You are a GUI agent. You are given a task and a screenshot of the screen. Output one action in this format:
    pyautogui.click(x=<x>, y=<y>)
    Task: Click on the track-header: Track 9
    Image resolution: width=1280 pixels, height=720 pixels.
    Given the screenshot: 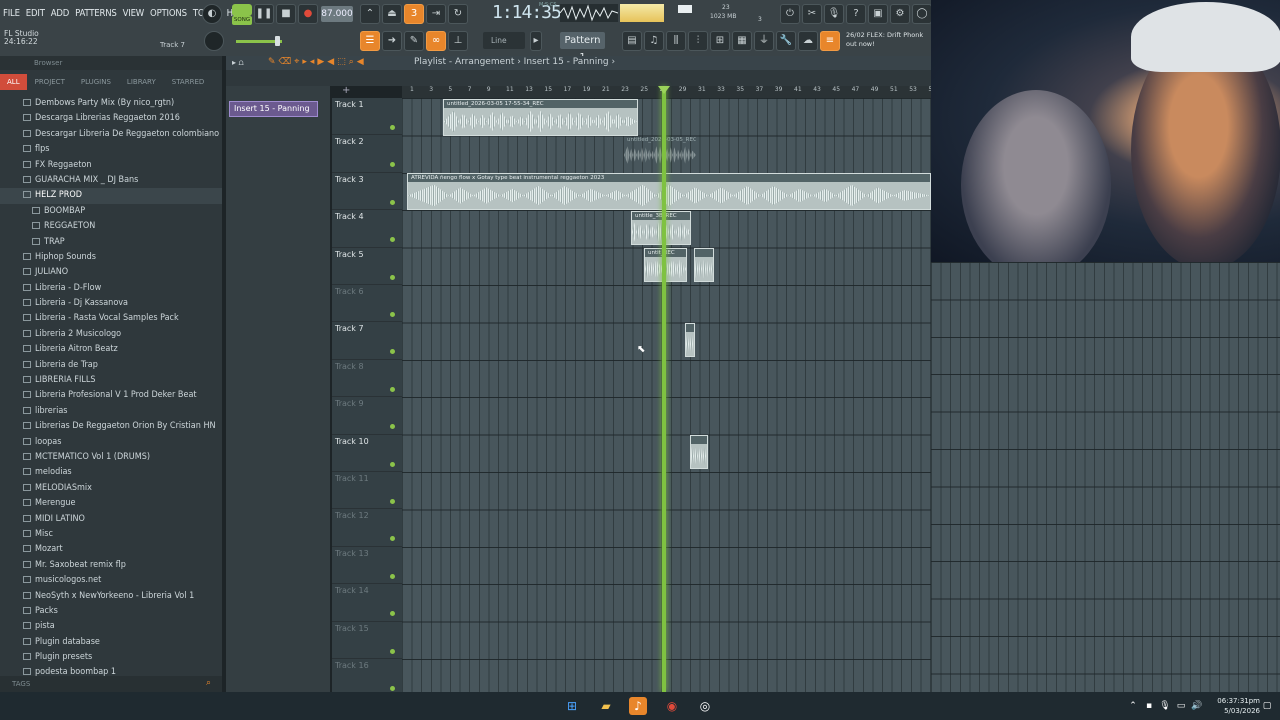 What is the action you would take?
    pyautogui.click(x=367, y=416)
    